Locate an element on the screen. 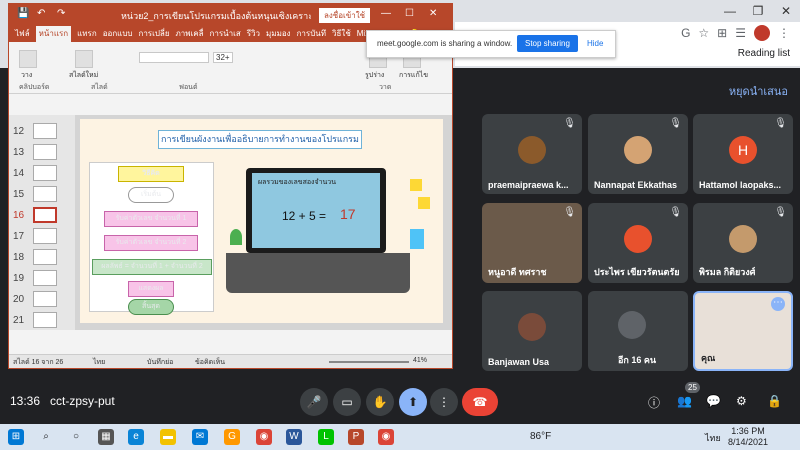 Image resolution: width=800 pixels, height=450 pixels. flow-process: ผลลัพธ์ = จำนวนที่ 1 + จำนวนที่ 2 is located at coordinates (152, 267).